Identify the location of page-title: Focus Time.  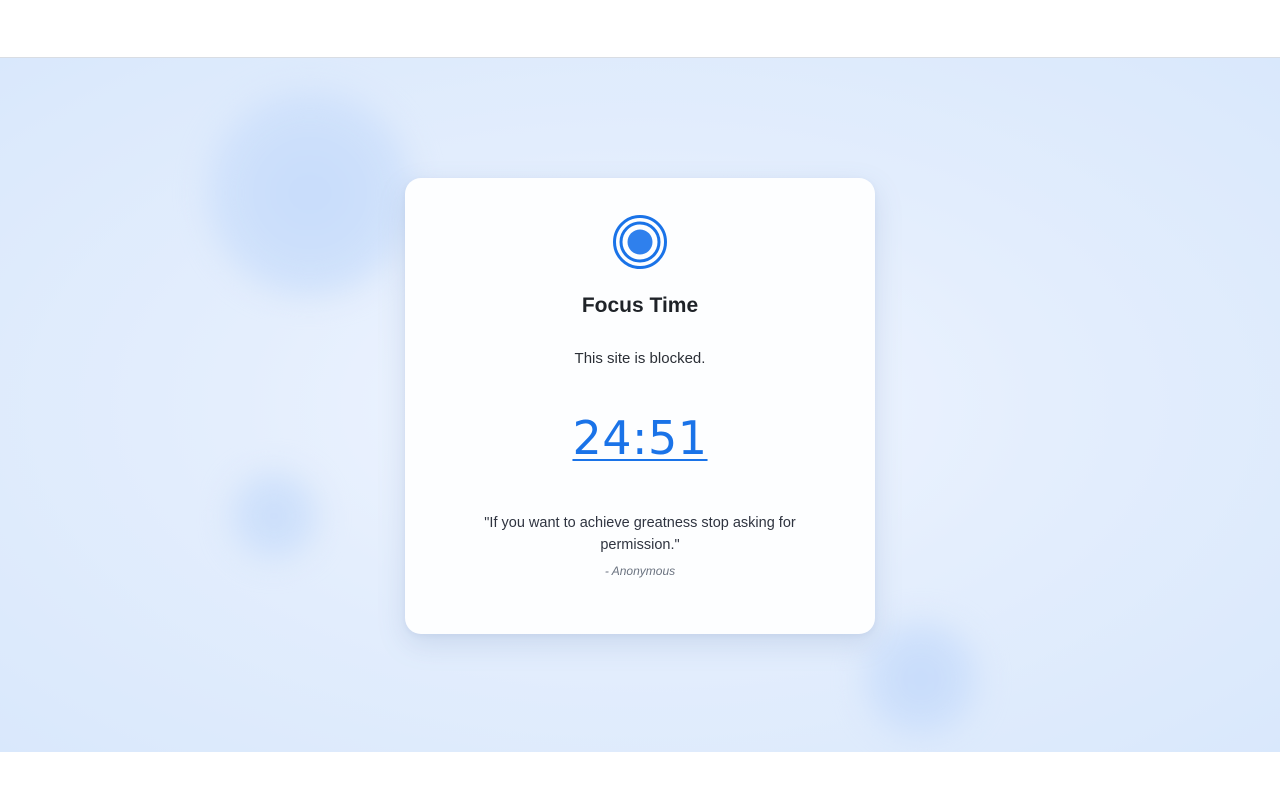
(640, 305).